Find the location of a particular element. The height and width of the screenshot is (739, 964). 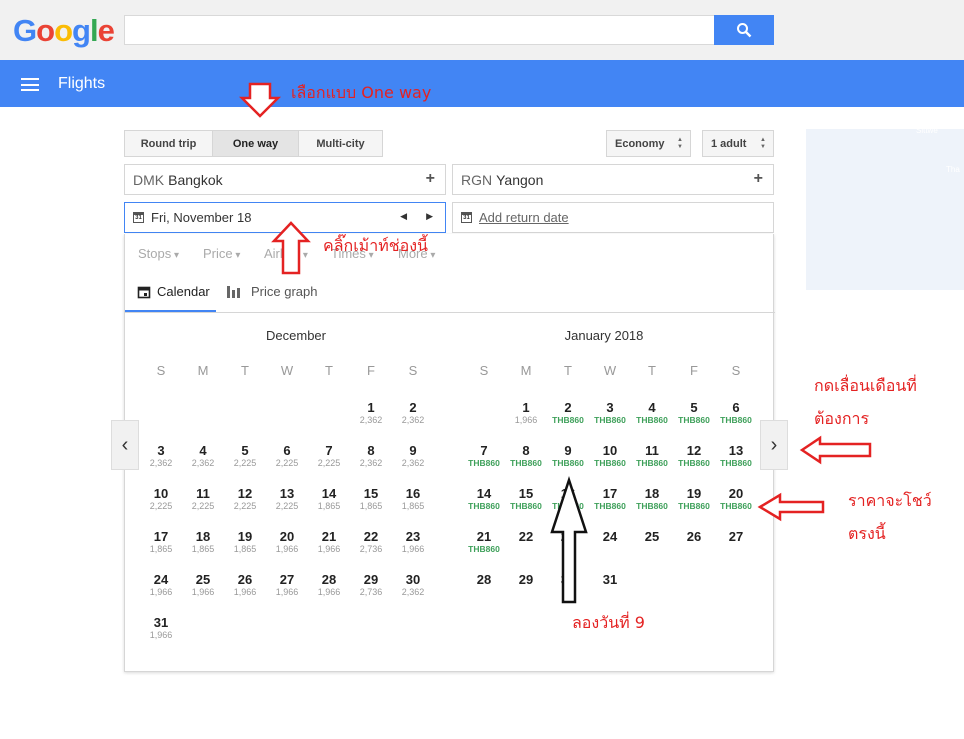

passengers-select: 1 adult ▲ ▼ is located at coordinates (738, 143).